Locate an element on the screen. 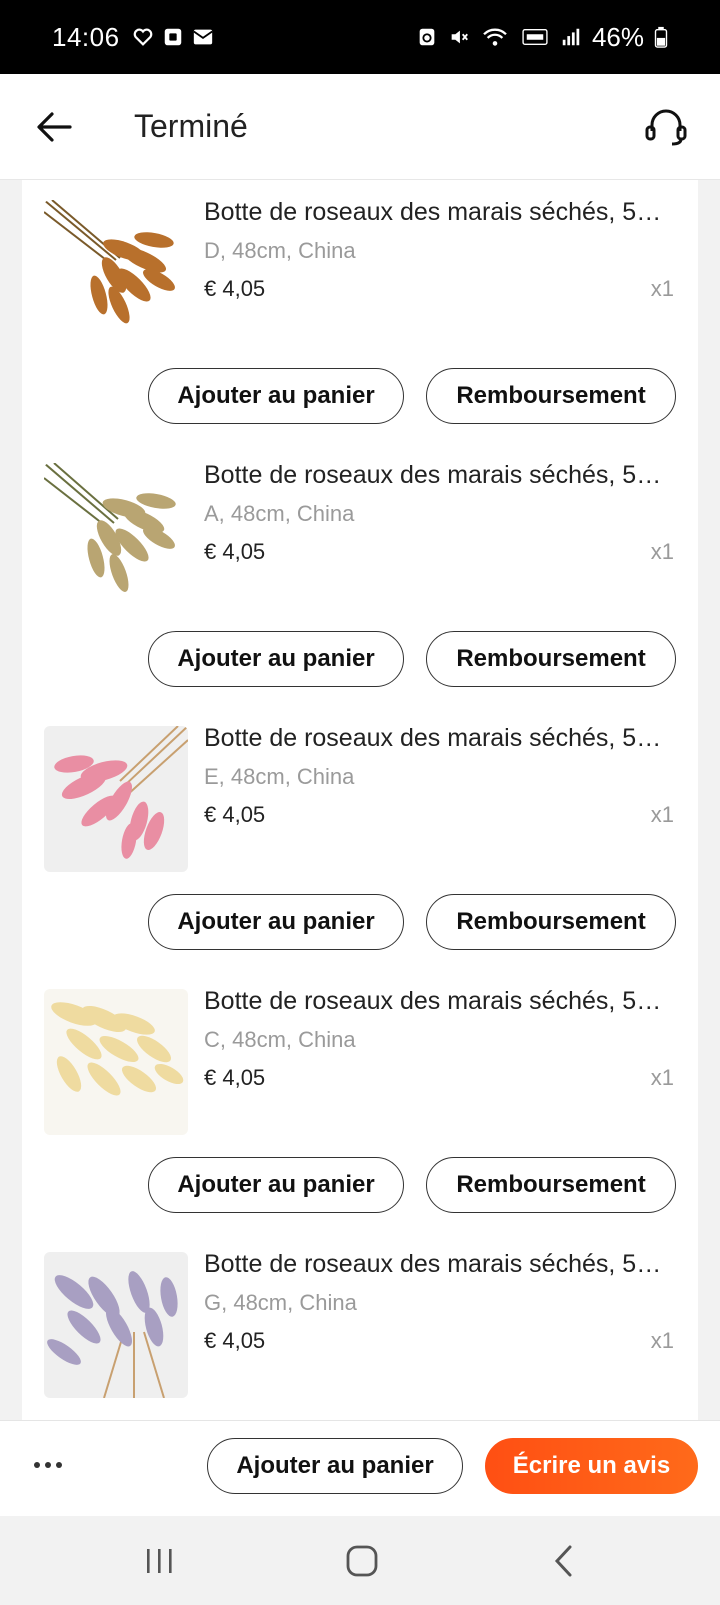 The width and height of the screenshot is (720, 1605). system-nav-bar is located at coordinates (360, 1560).